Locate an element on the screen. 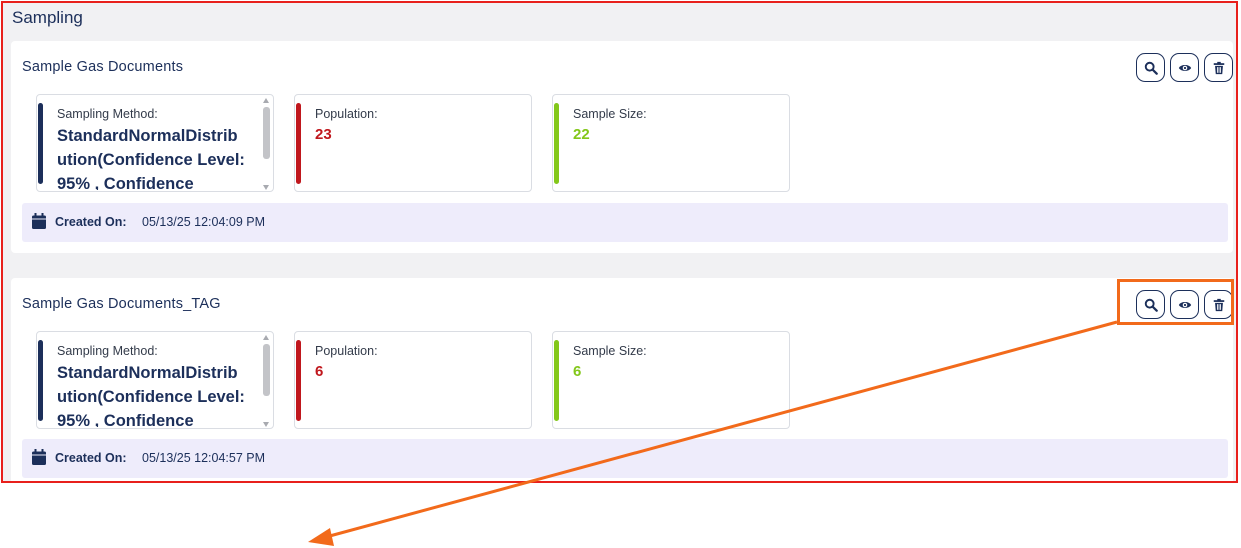  created-on-value: 05/13/25 12:04:57 PM is located at coordinates (204, 458).